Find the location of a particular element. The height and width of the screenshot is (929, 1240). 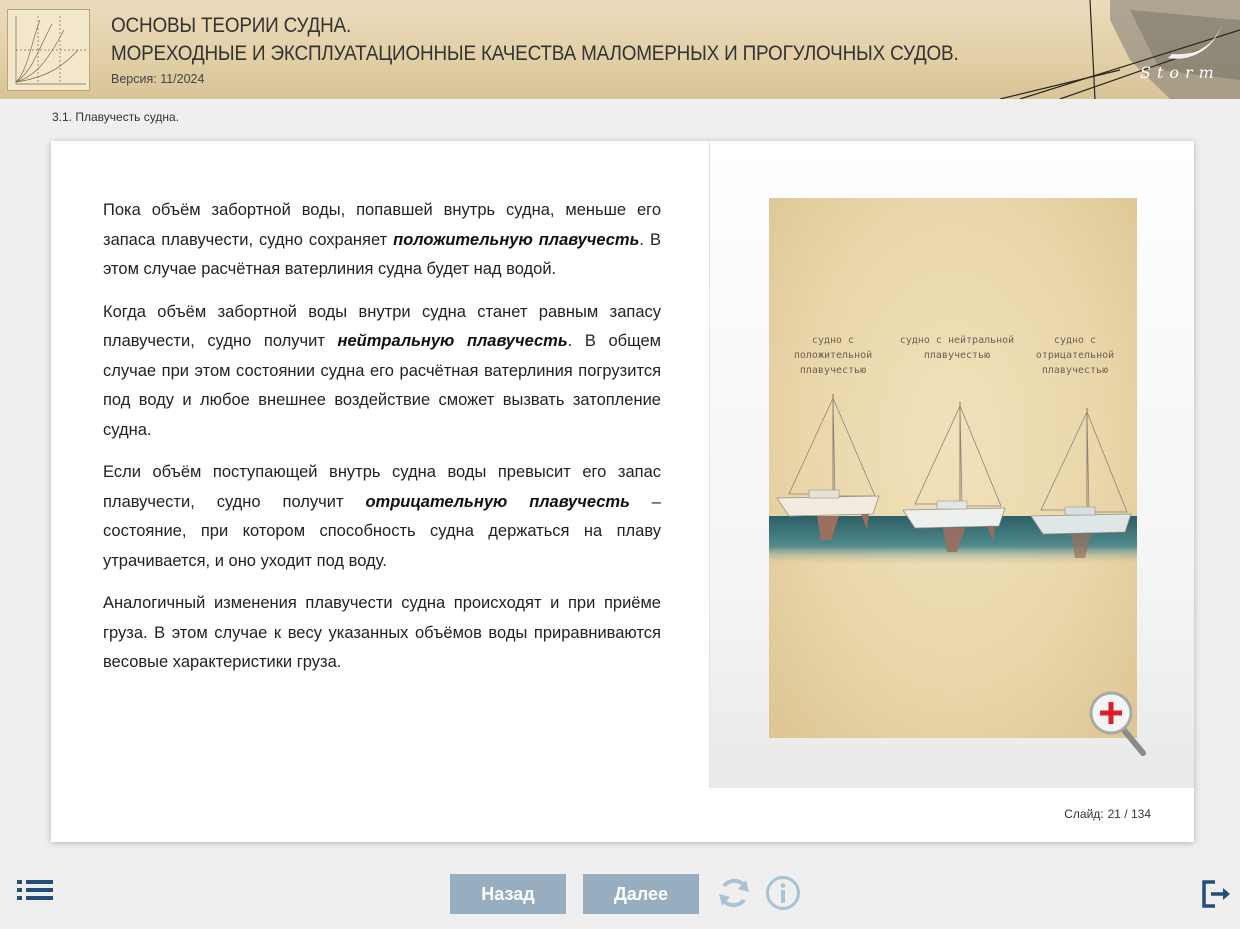

term-negative-buoyancy: отрицательную плавучесть is located at coordinates (497, 501).